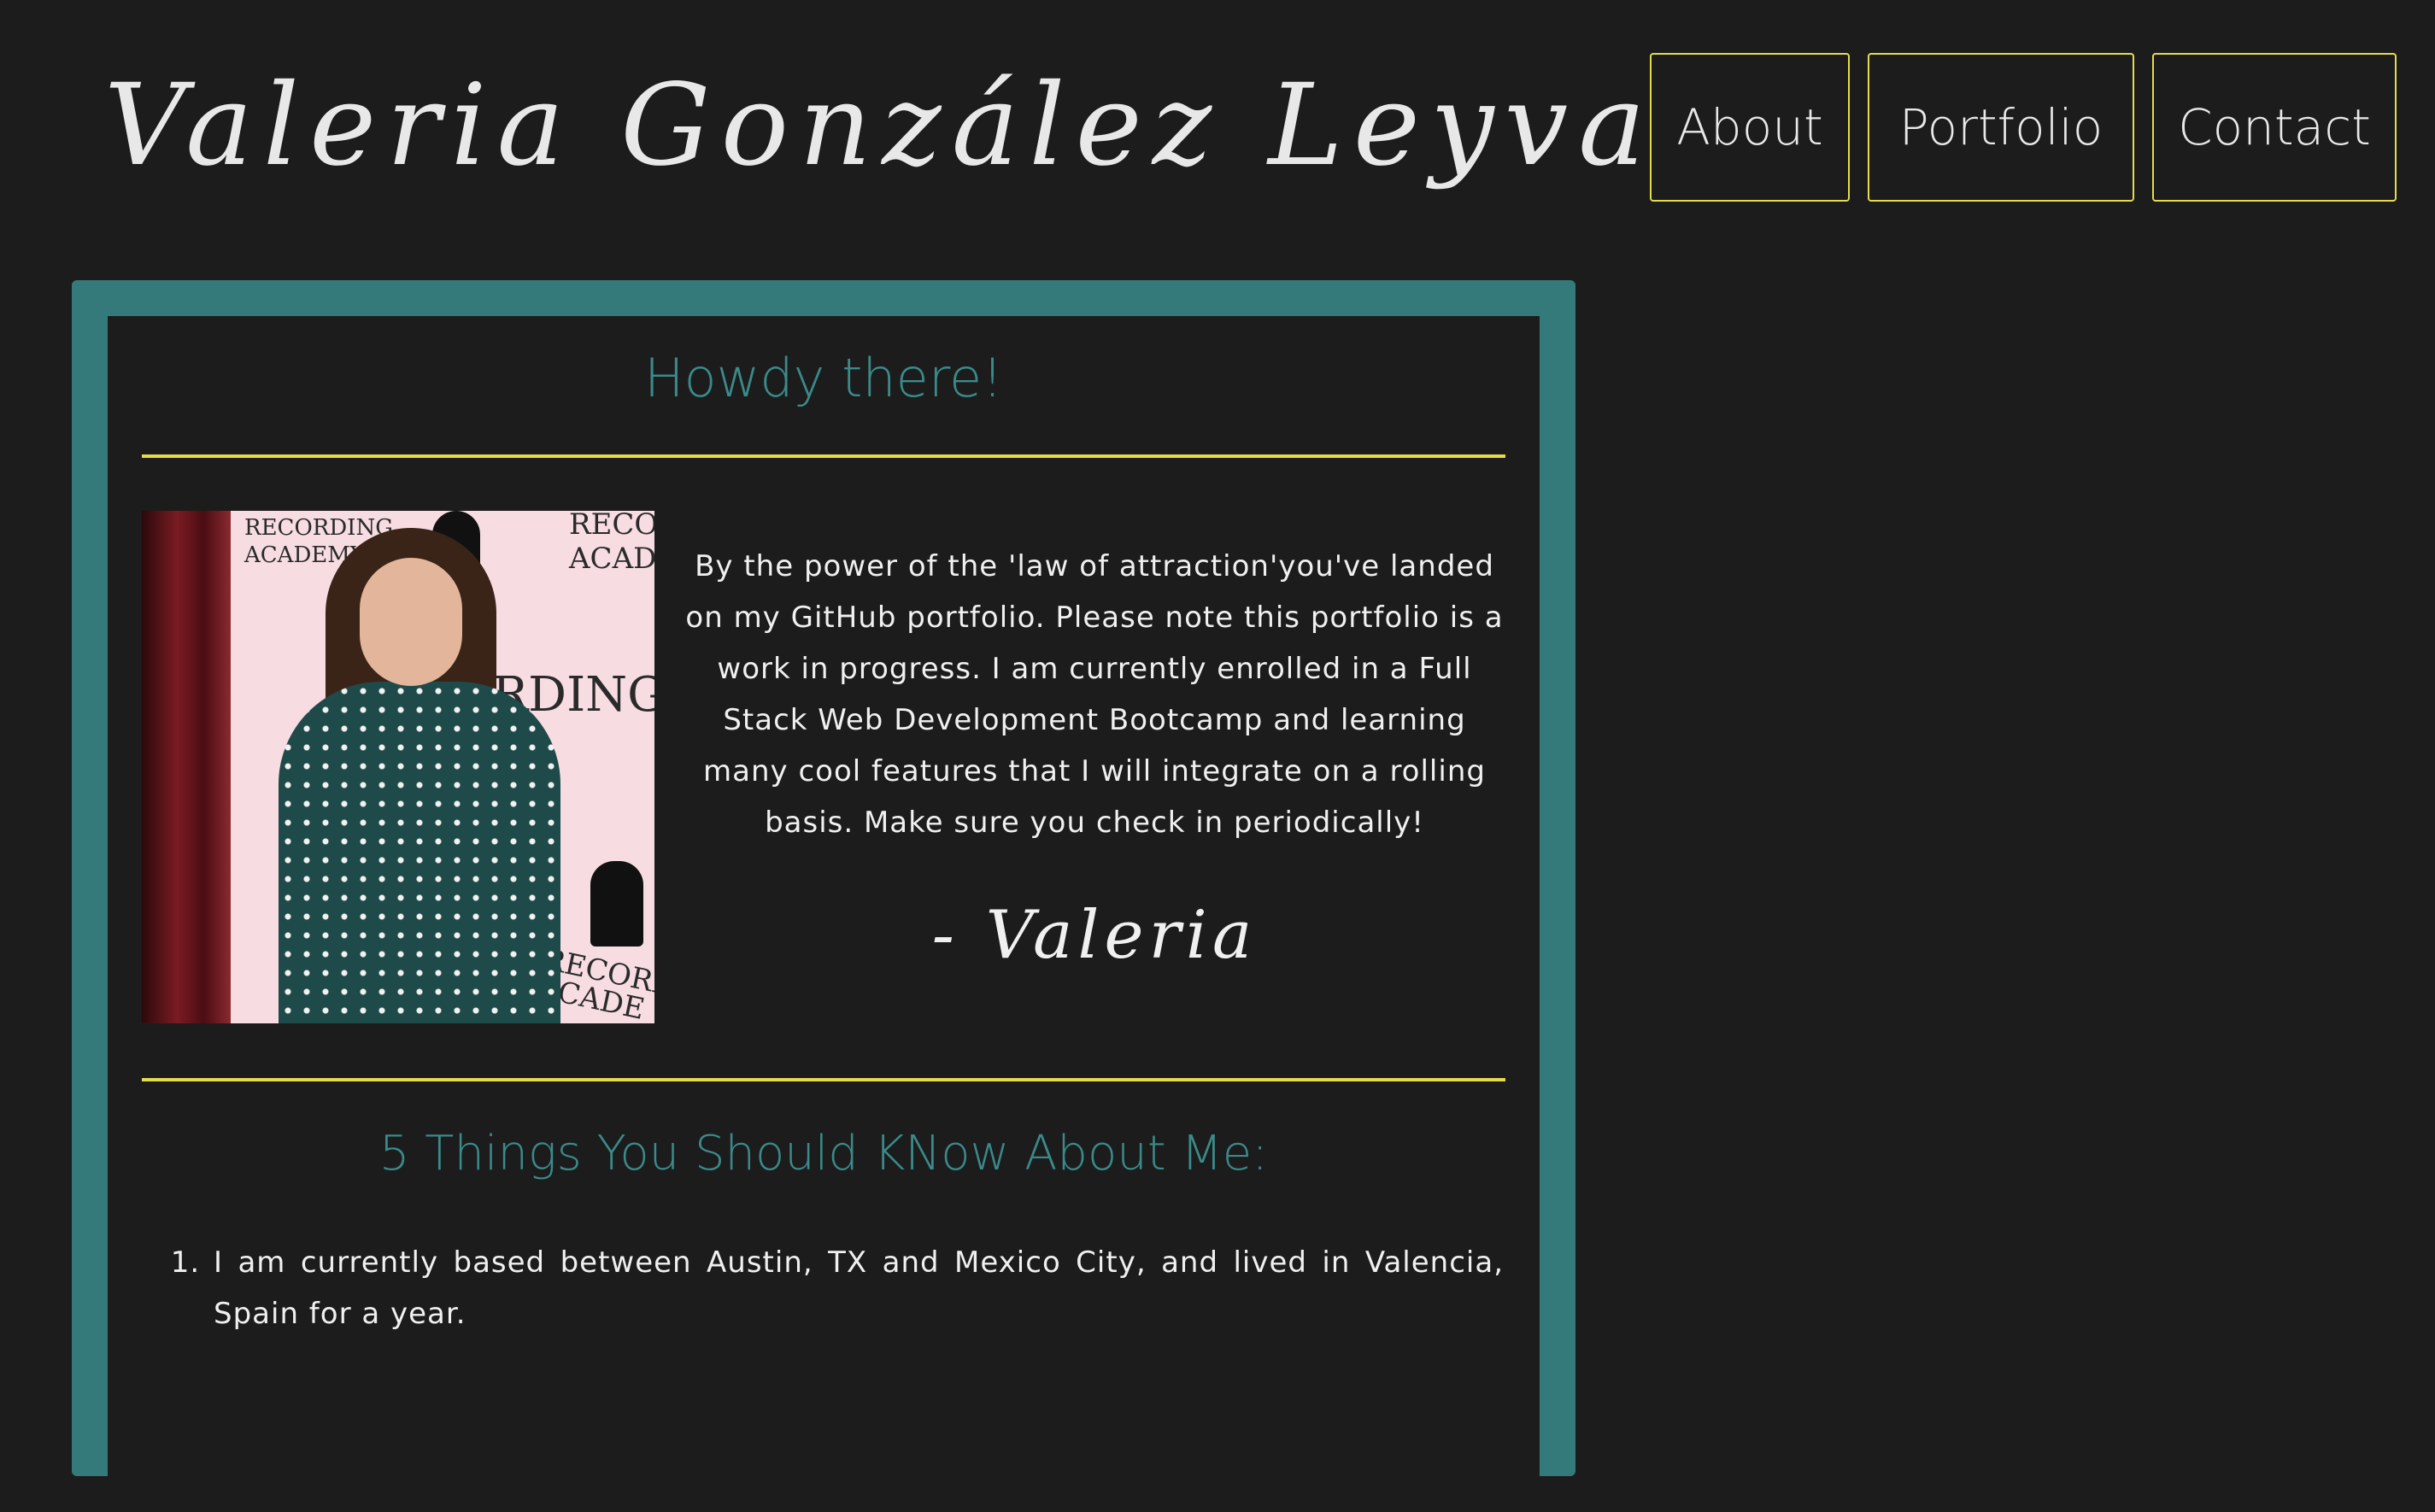 This screenshot has width=2435, height=1512. I want to click on facts-heading: 5 Things You Should KNow About Me:, so click(823, 1153).